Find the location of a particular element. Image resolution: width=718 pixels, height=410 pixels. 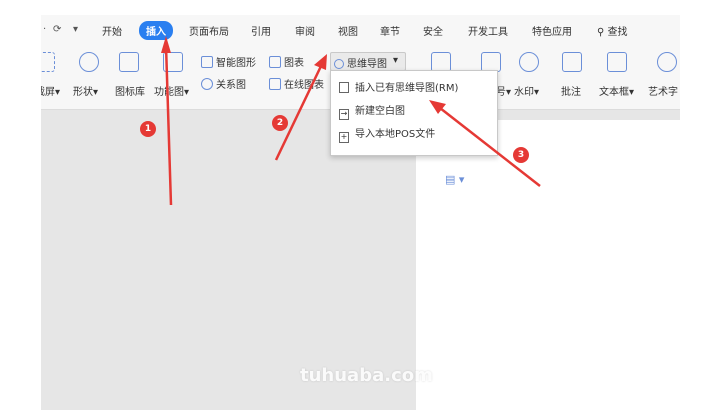

annotation-badge-1: 1 is located at coordinates (148, 129).